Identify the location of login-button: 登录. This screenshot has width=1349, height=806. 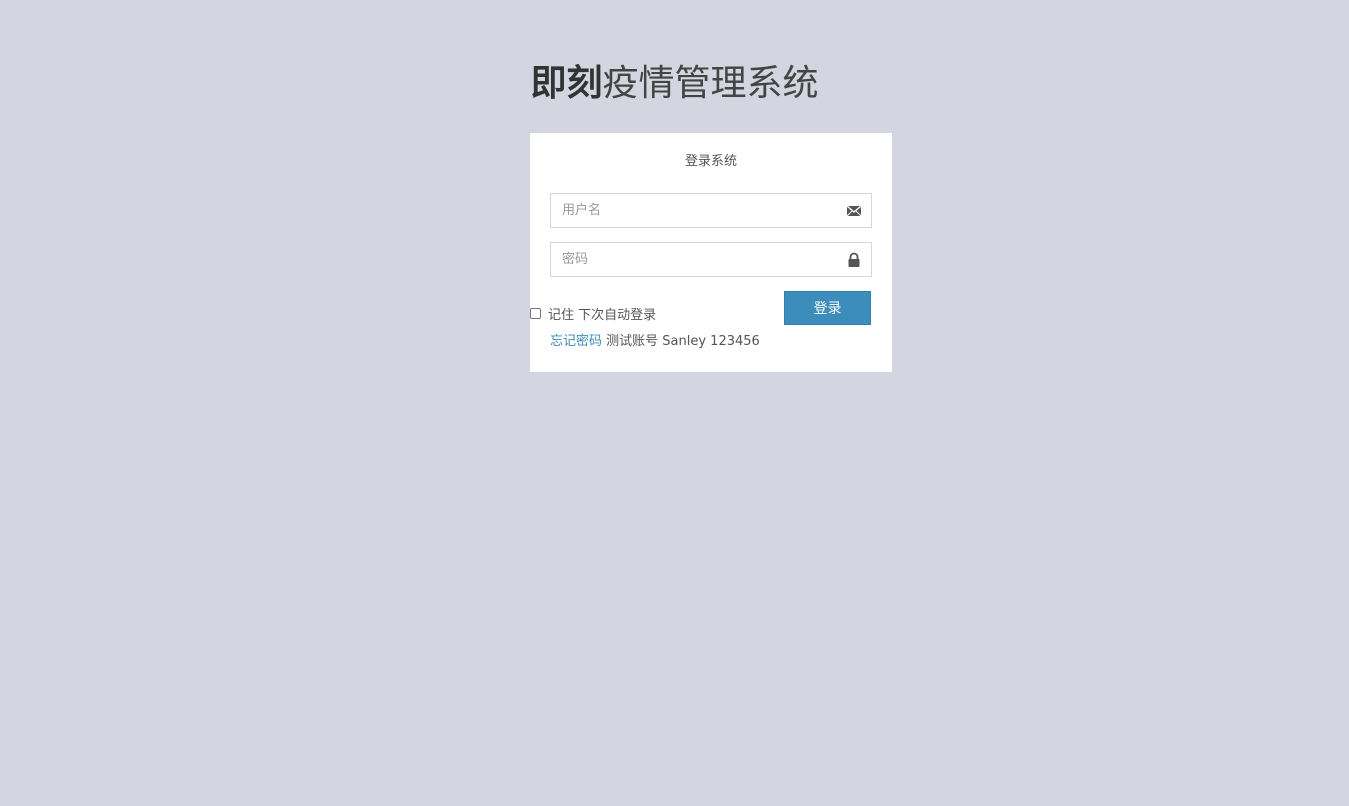
(827, 308).